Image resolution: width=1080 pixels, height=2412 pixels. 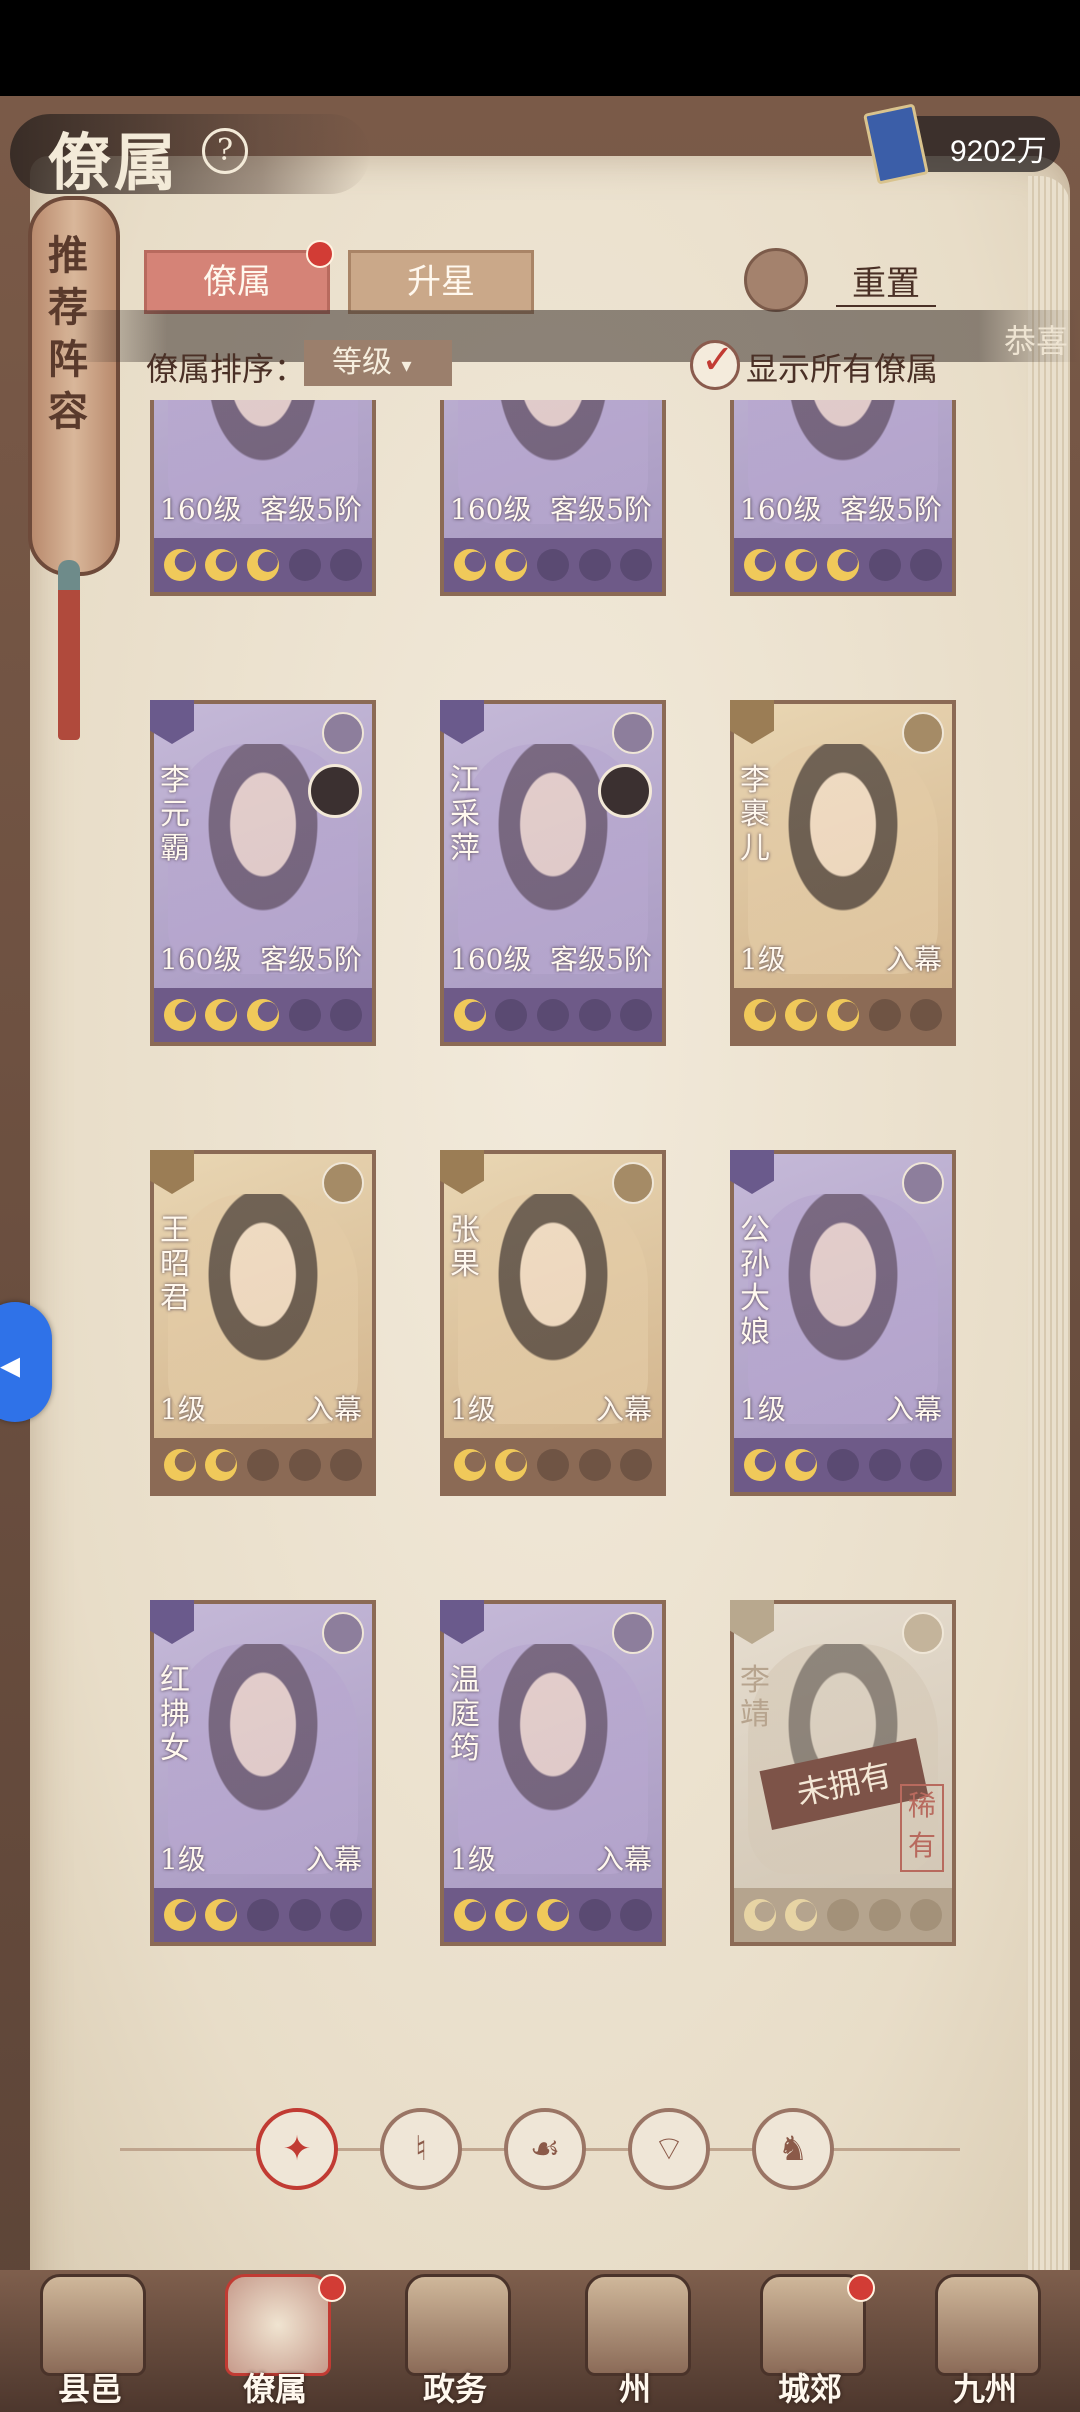 What do you see at coordinates (297, 2149) in the screenshot?
I see `filter-all-button: ✦` at bounding box center [297, 2149].